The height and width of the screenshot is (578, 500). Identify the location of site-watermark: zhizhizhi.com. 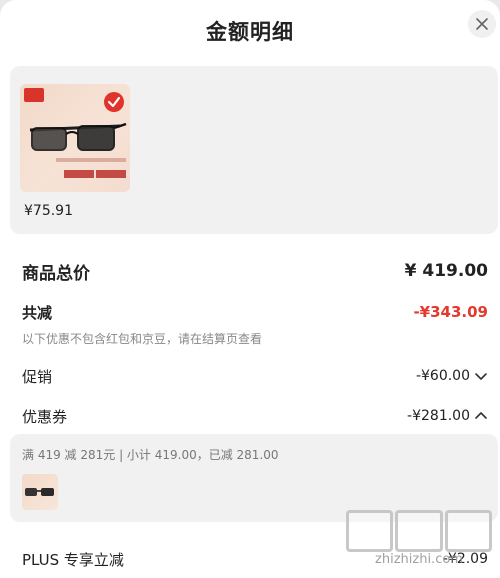
(419, 540).